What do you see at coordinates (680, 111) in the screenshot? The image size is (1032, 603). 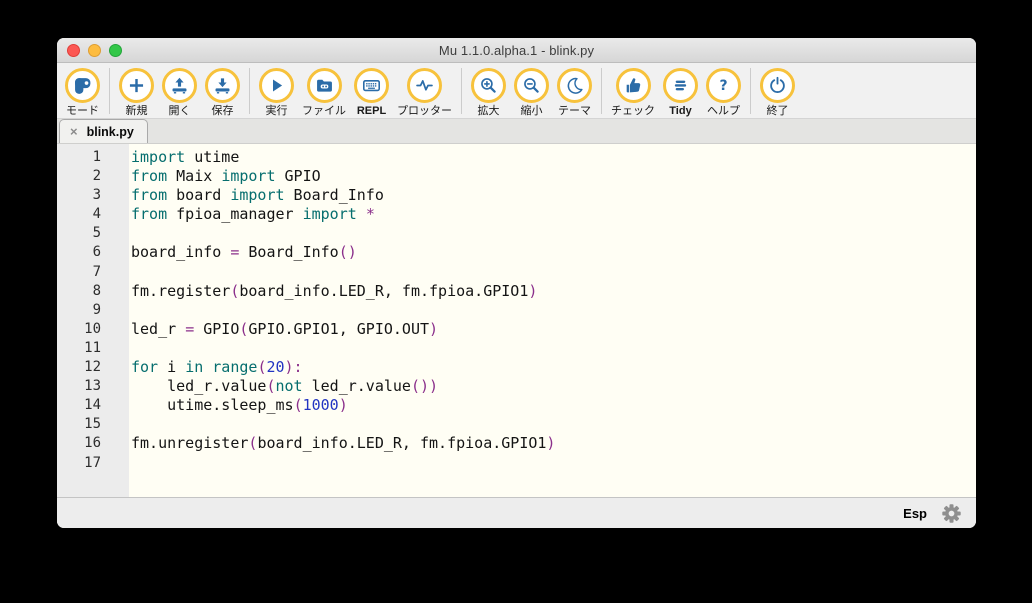 I see `toolbar-button-label: Tidy` at bounding box center [680, 111].